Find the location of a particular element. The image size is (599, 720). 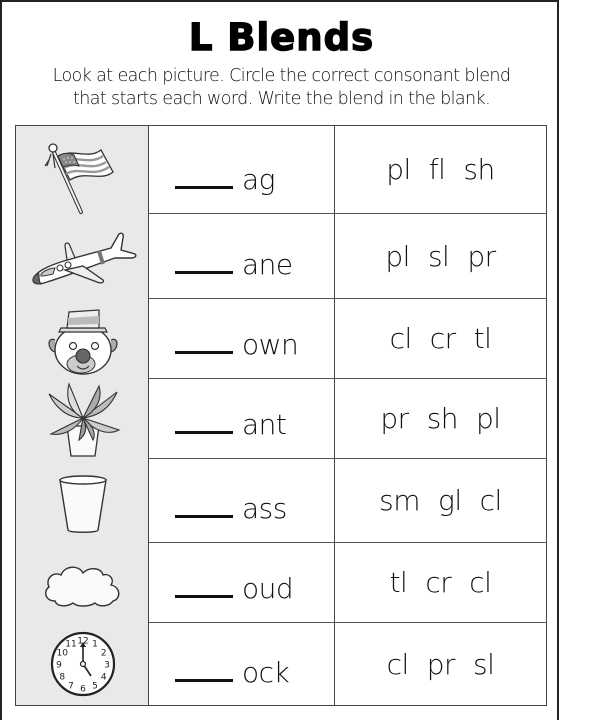

table-row: ant pr sh pl is located at coordinates (347, 418).